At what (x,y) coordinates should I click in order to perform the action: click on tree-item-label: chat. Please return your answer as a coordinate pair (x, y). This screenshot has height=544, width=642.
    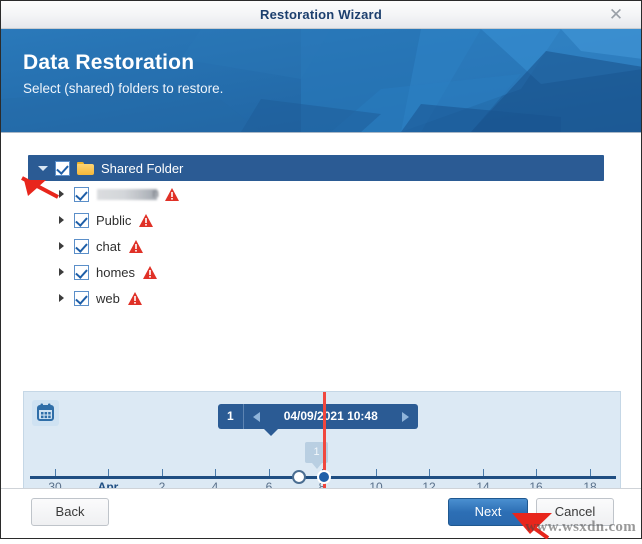
    Looking at the image, I should click on (108, 246).